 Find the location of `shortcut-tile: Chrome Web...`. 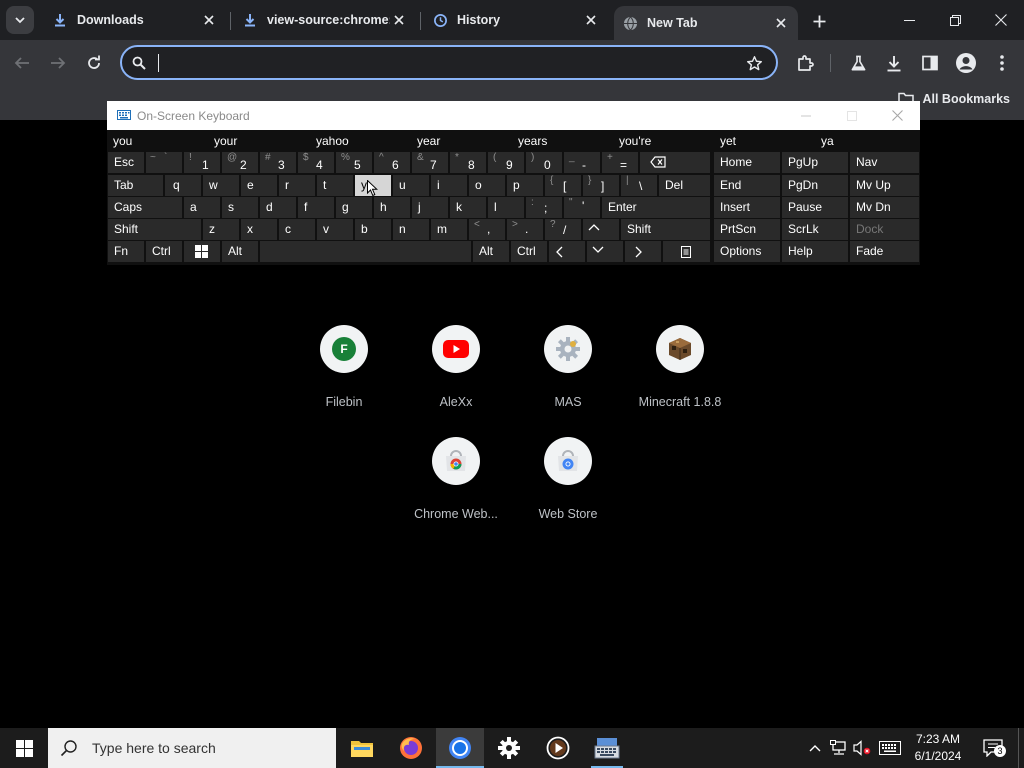

shortcut-tile: Chrome Web... is located at coordinates (456, 479).